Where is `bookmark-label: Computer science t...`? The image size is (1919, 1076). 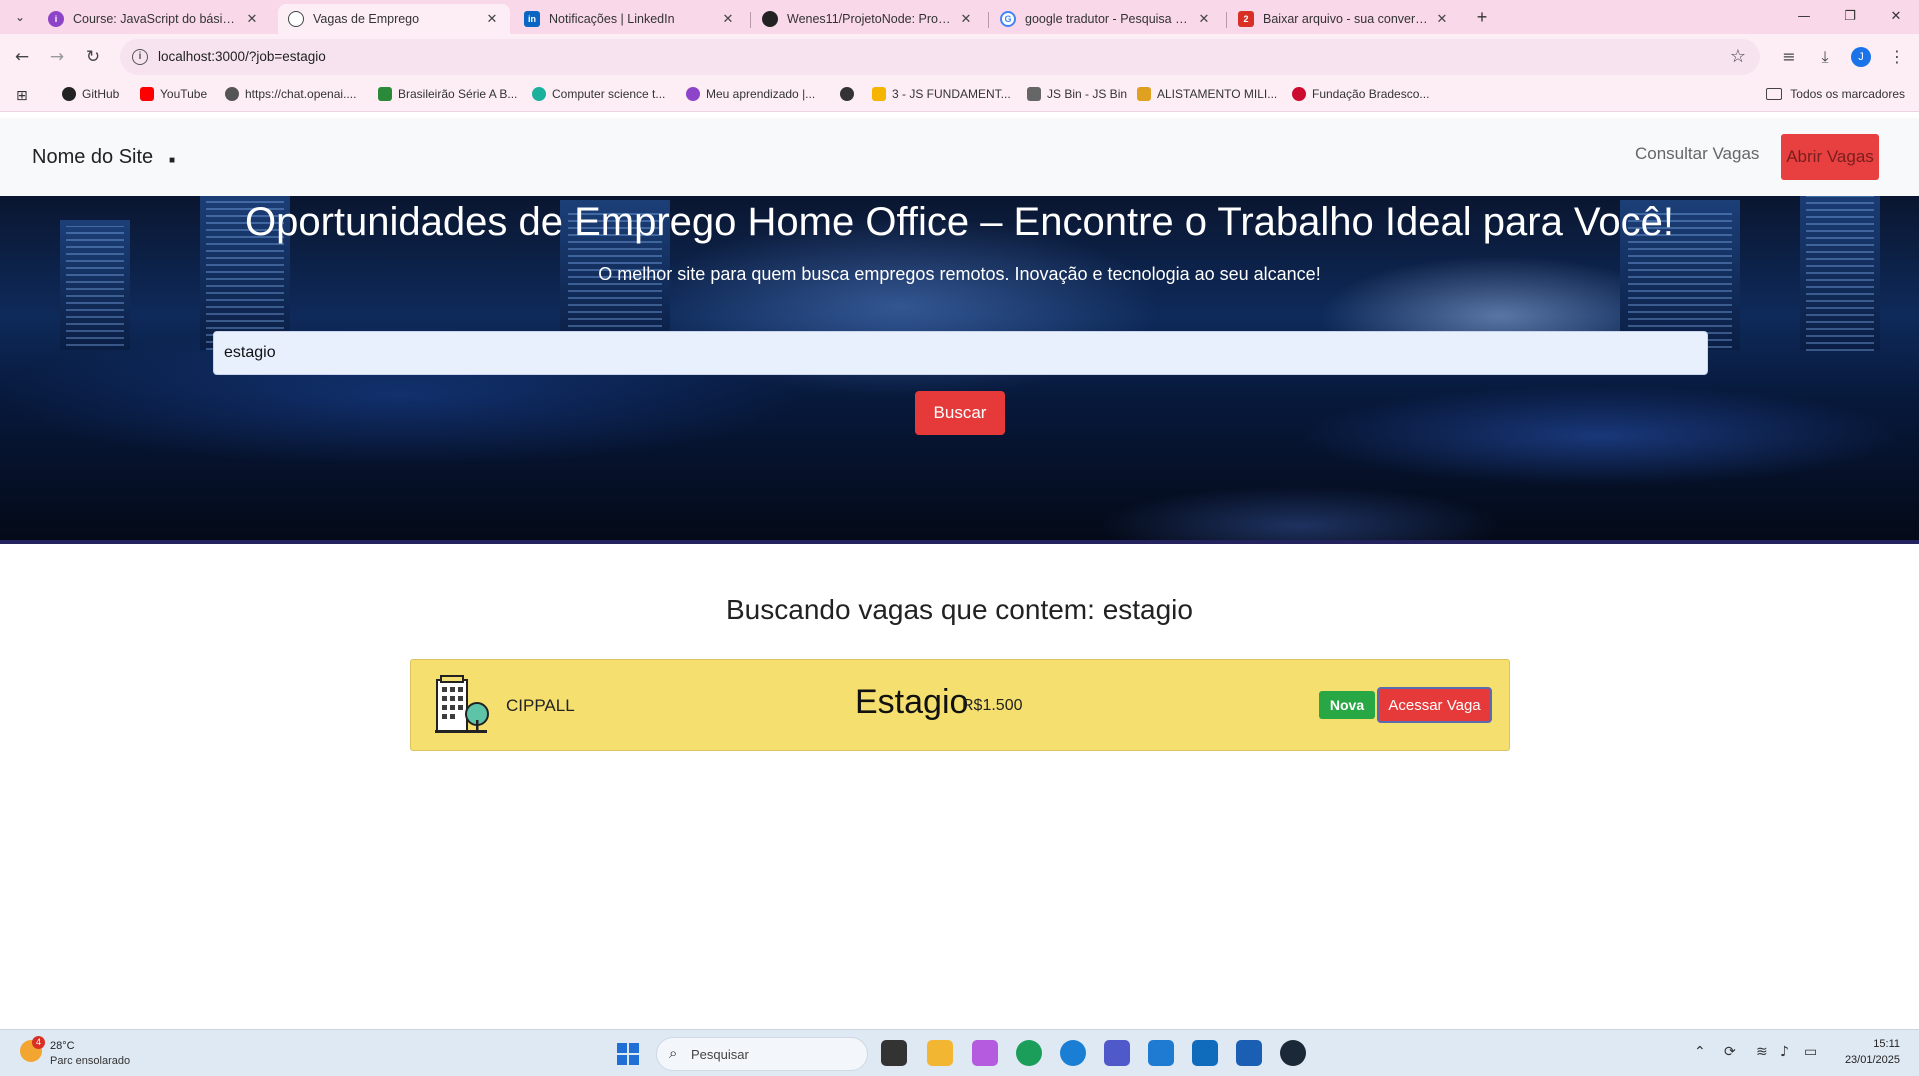 bookmark-label: Computer science t... is located at coordinates (609, 94).